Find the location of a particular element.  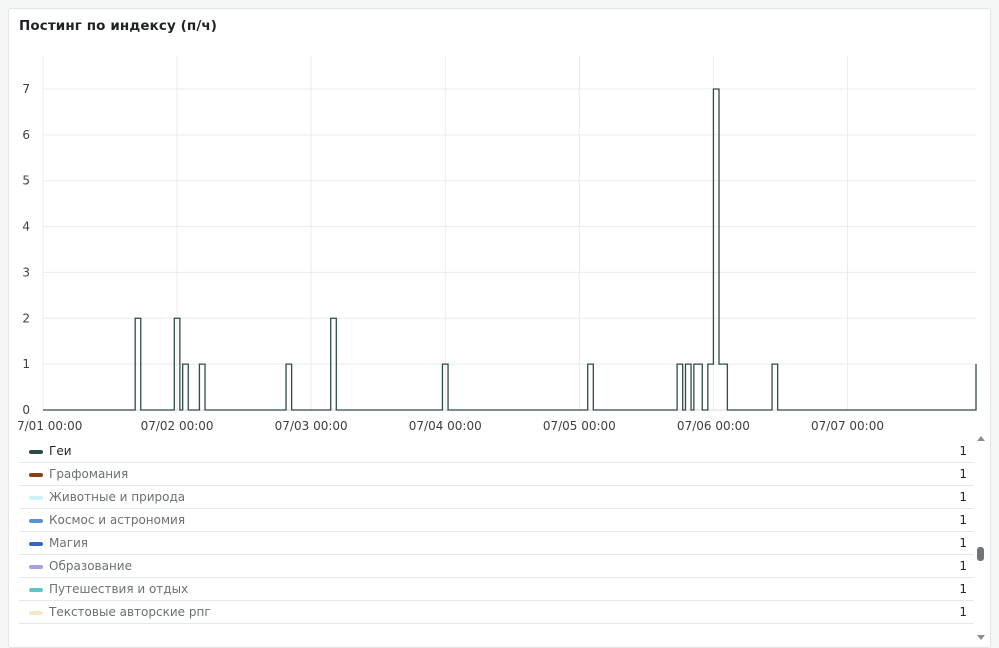

legend-item: Космос и астрономия 1 is located at coordinates (496, 520).